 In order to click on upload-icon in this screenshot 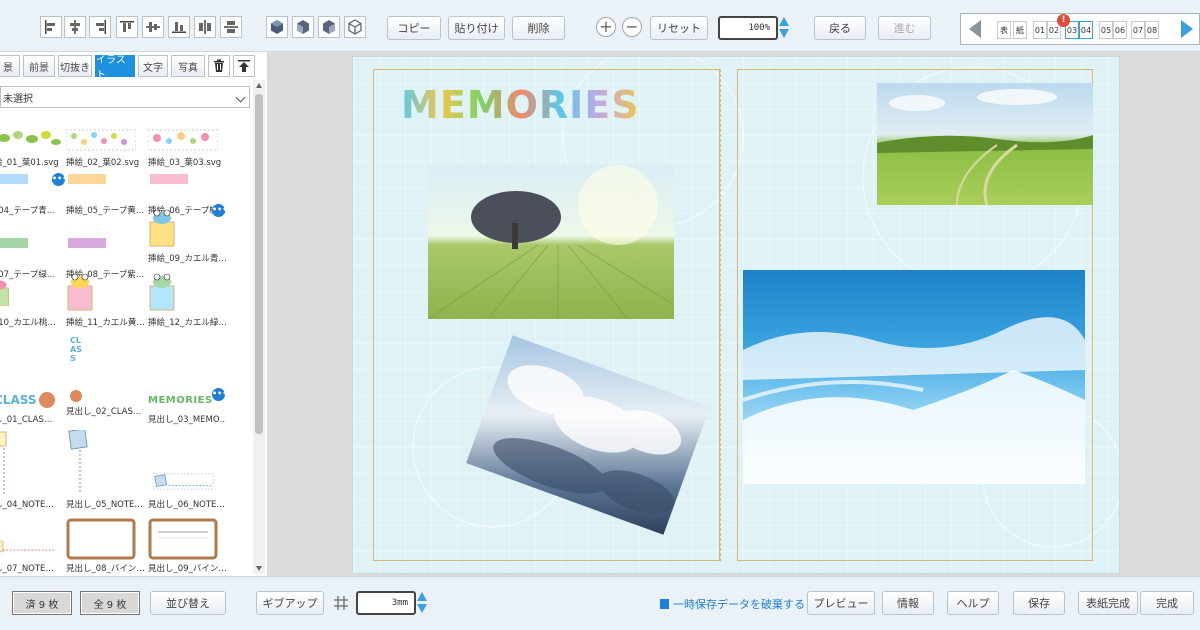, I will do `click(244, 66)`.